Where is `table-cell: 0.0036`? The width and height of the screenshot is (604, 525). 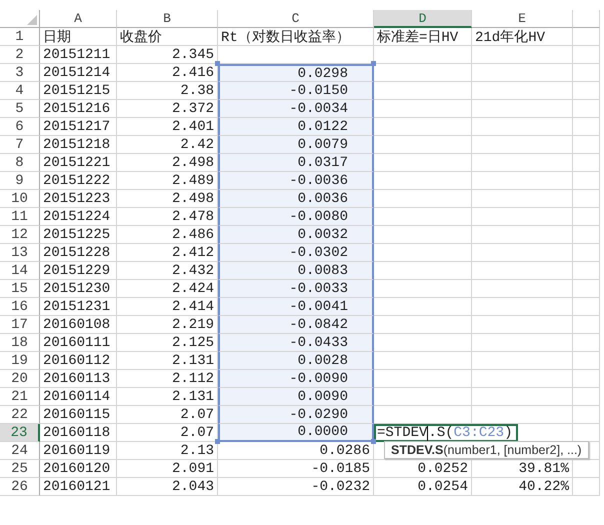 table-cell: 0.0036 is located at coordinates (296, 199).